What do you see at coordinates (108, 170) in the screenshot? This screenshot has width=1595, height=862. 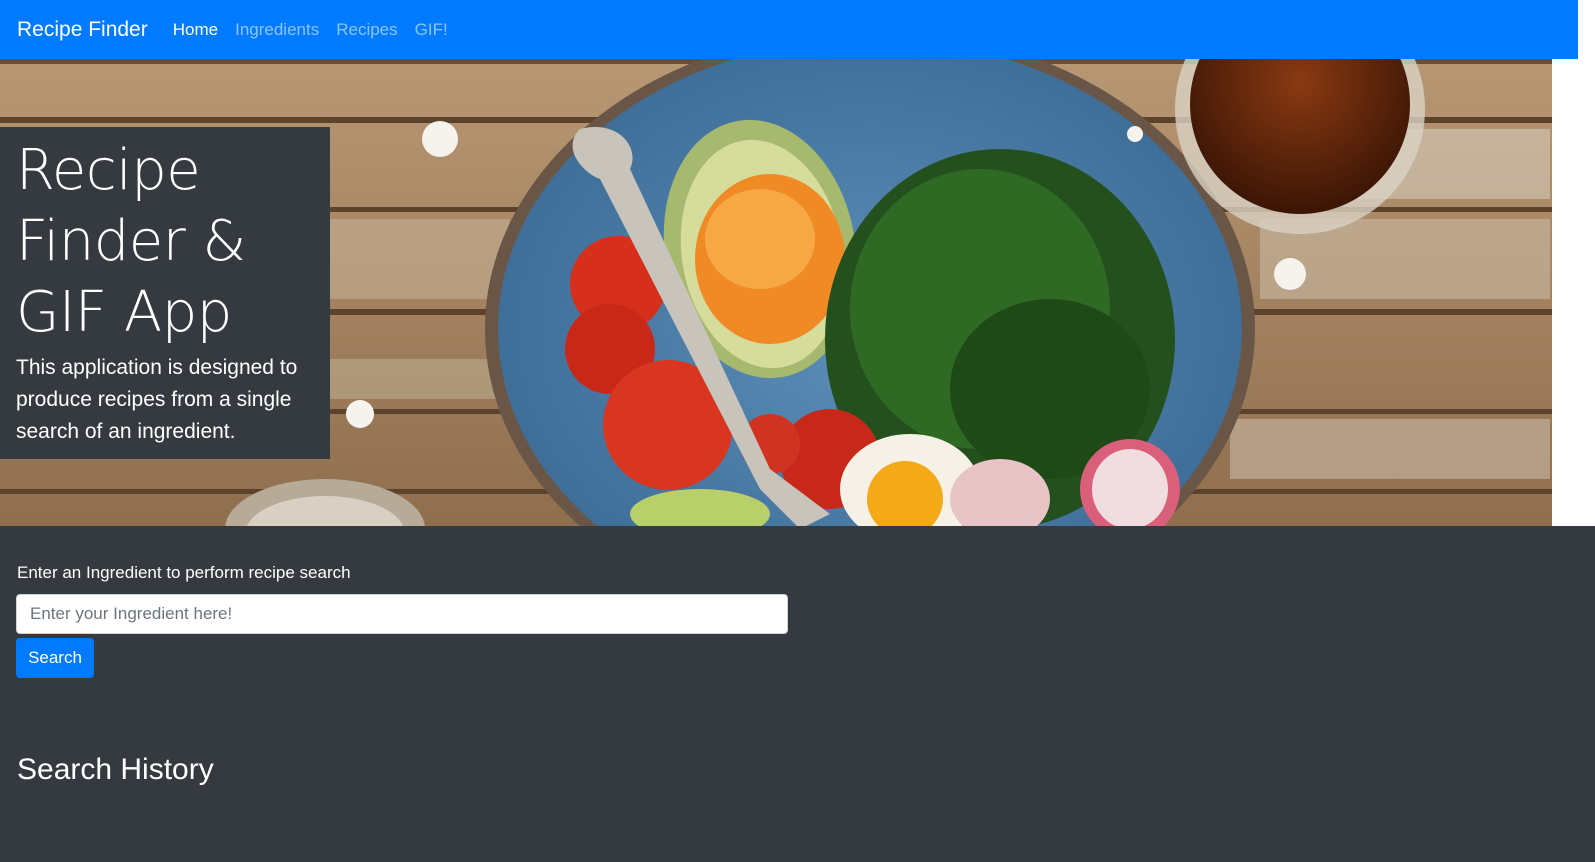 I see `hero-title-line: Recipe` at bounding box center [108, 170].